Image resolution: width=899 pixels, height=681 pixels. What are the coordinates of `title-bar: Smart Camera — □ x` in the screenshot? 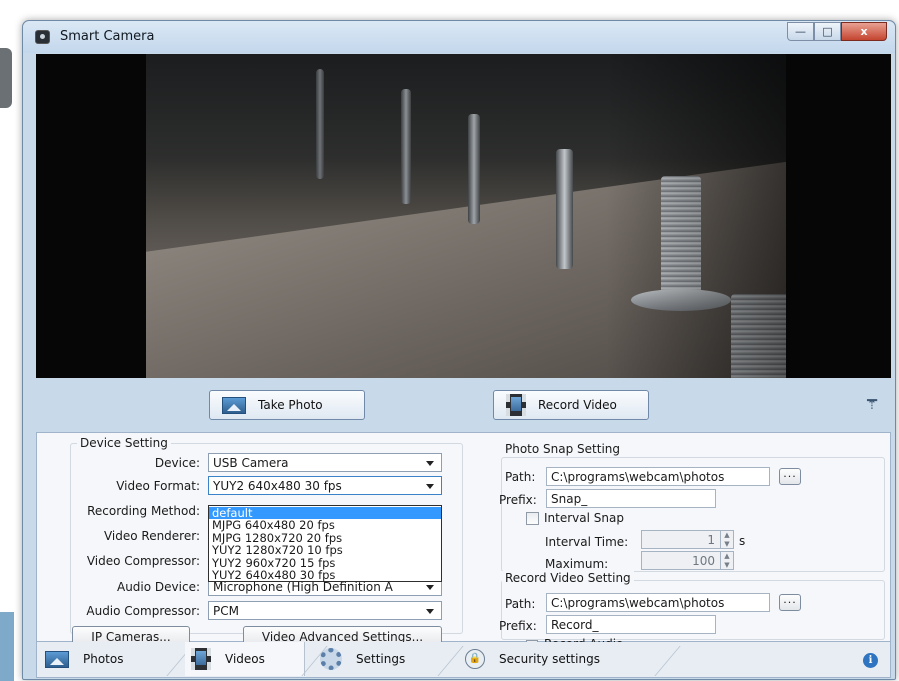 It's located at (459, 37).